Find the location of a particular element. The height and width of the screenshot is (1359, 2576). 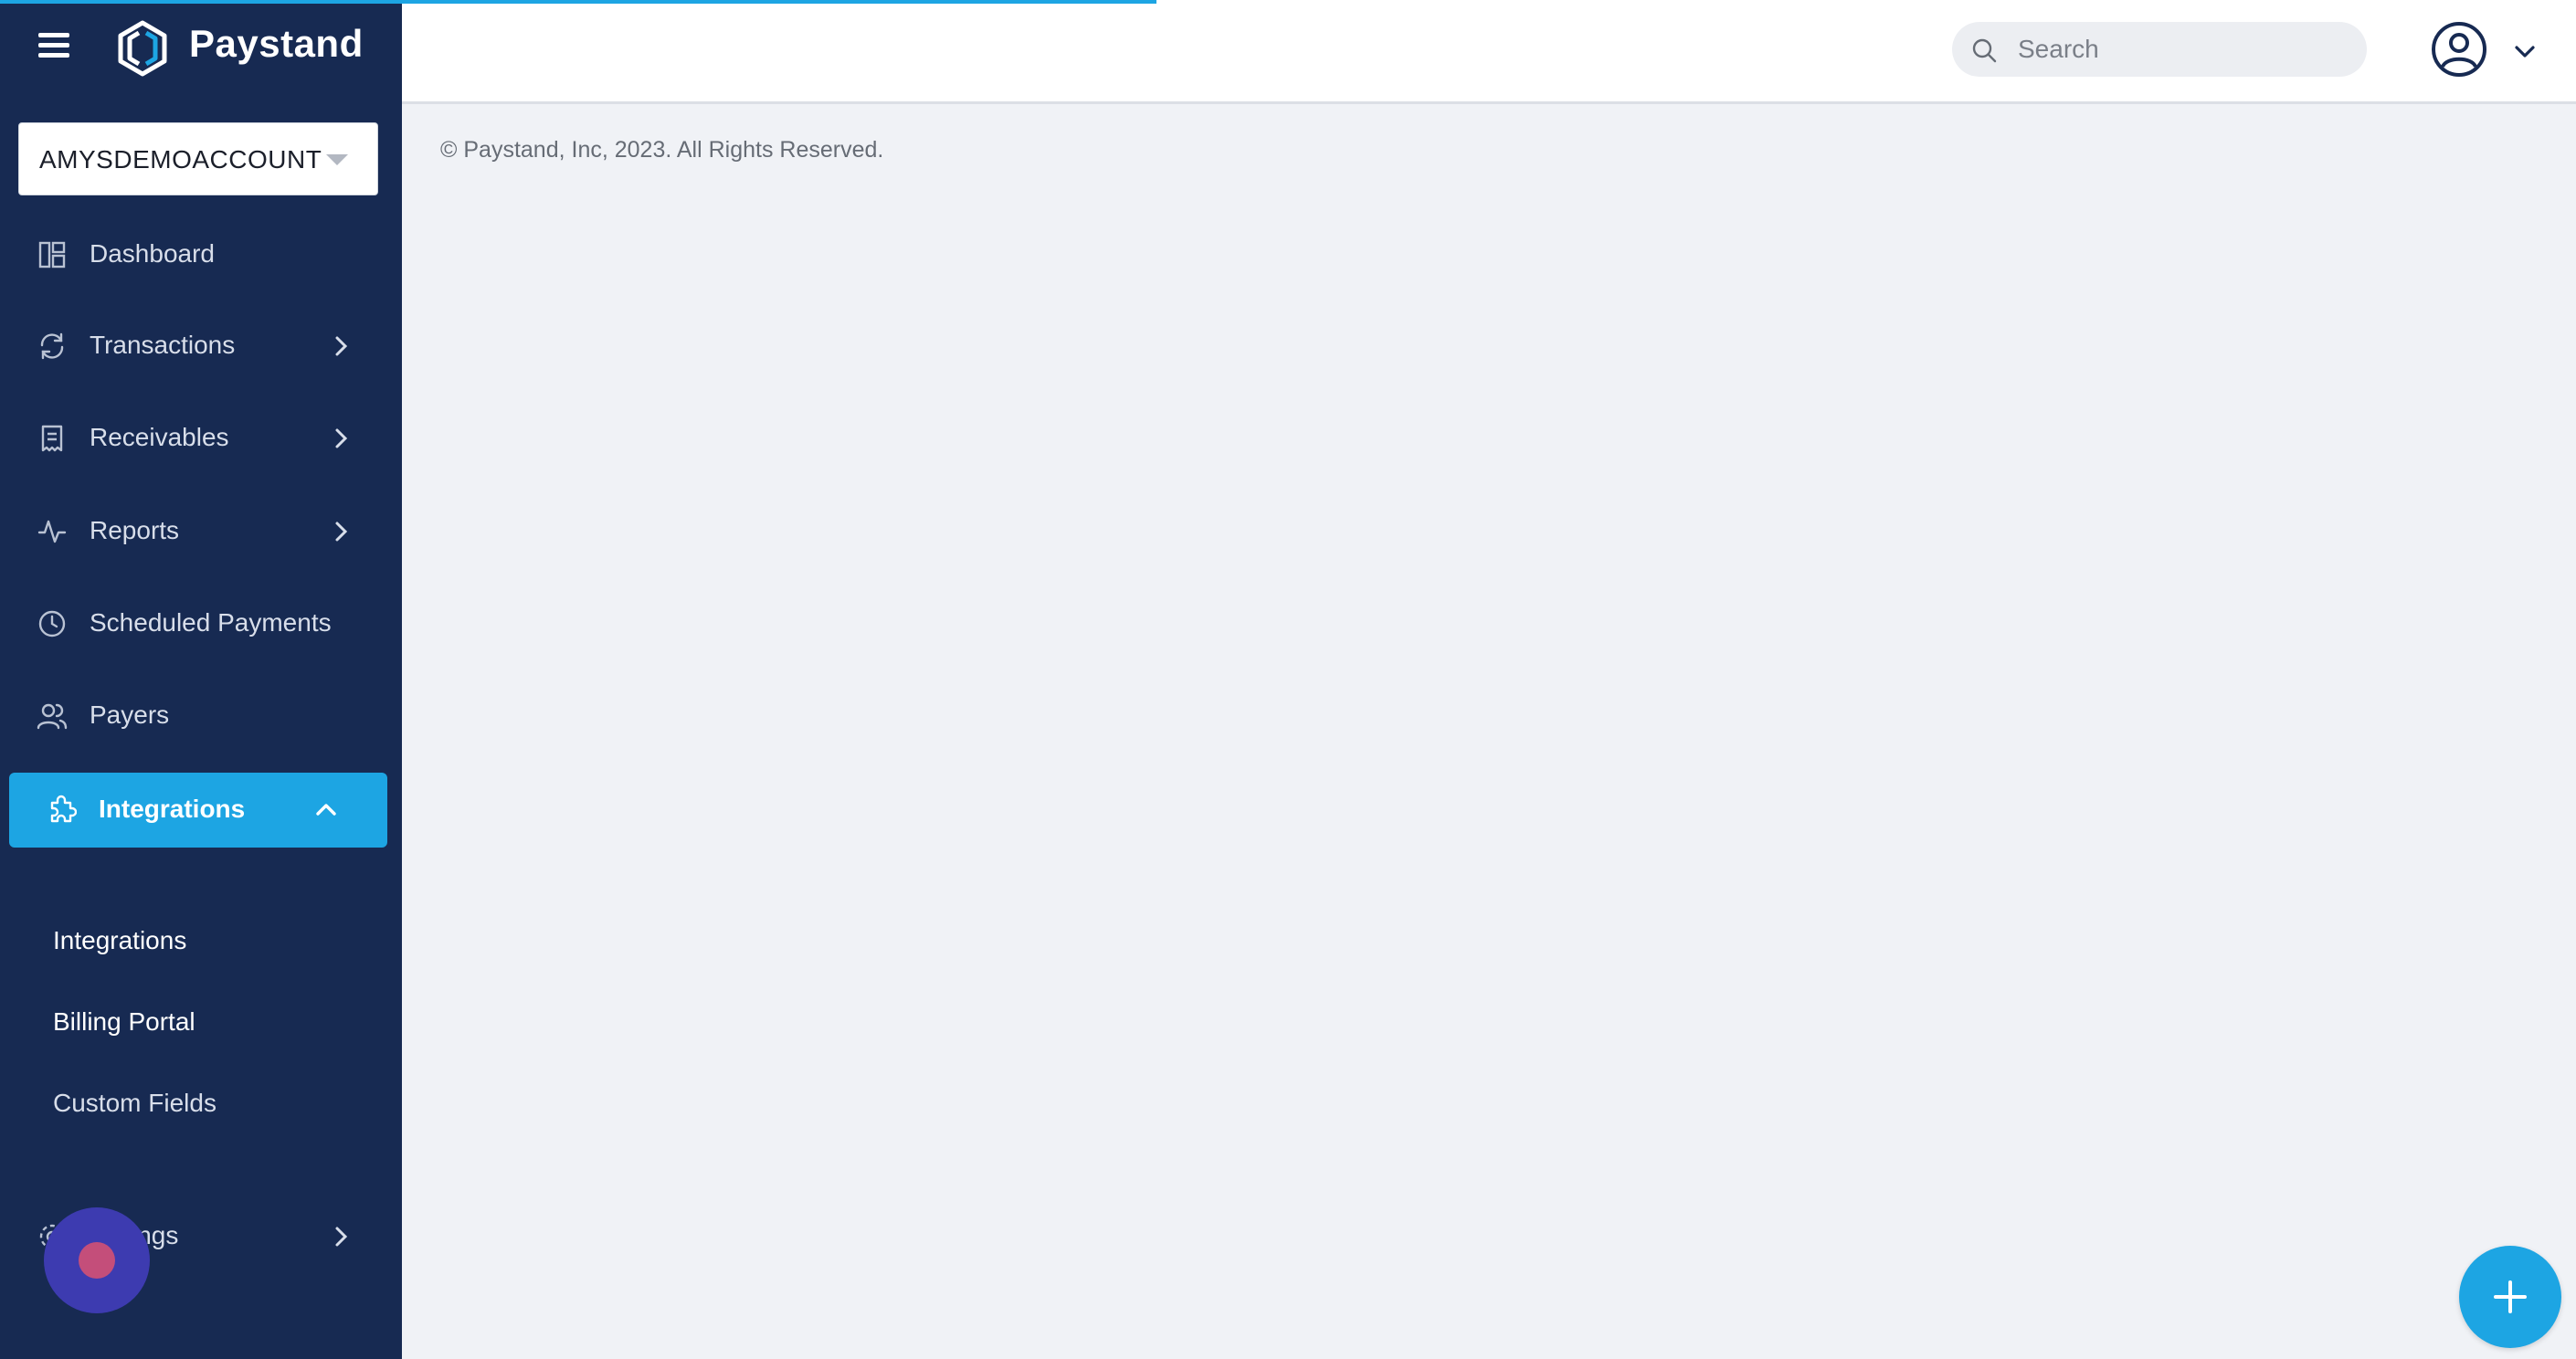

account-selector: AMYSDEMOACCOUNT is located at coordinates (198, 158).